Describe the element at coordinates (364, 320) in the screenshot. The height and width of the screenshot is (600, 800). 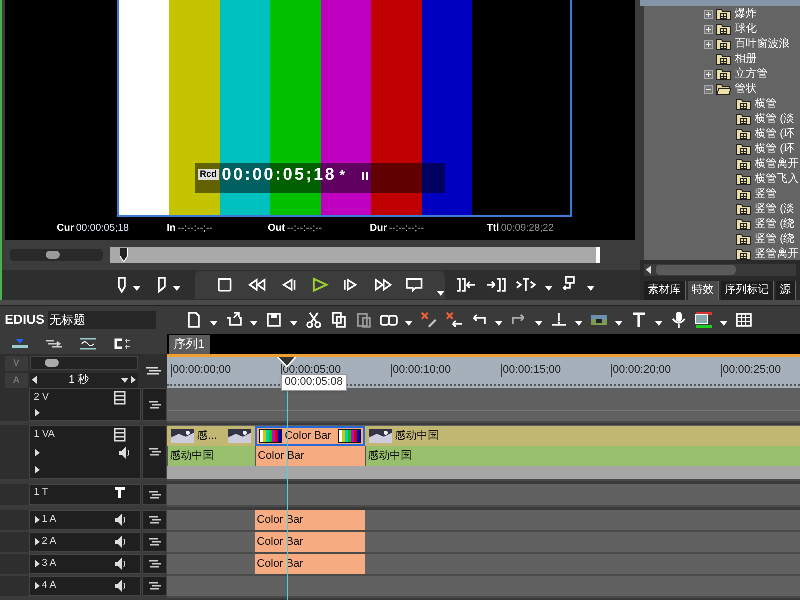
I see `paste-icon` at that location.